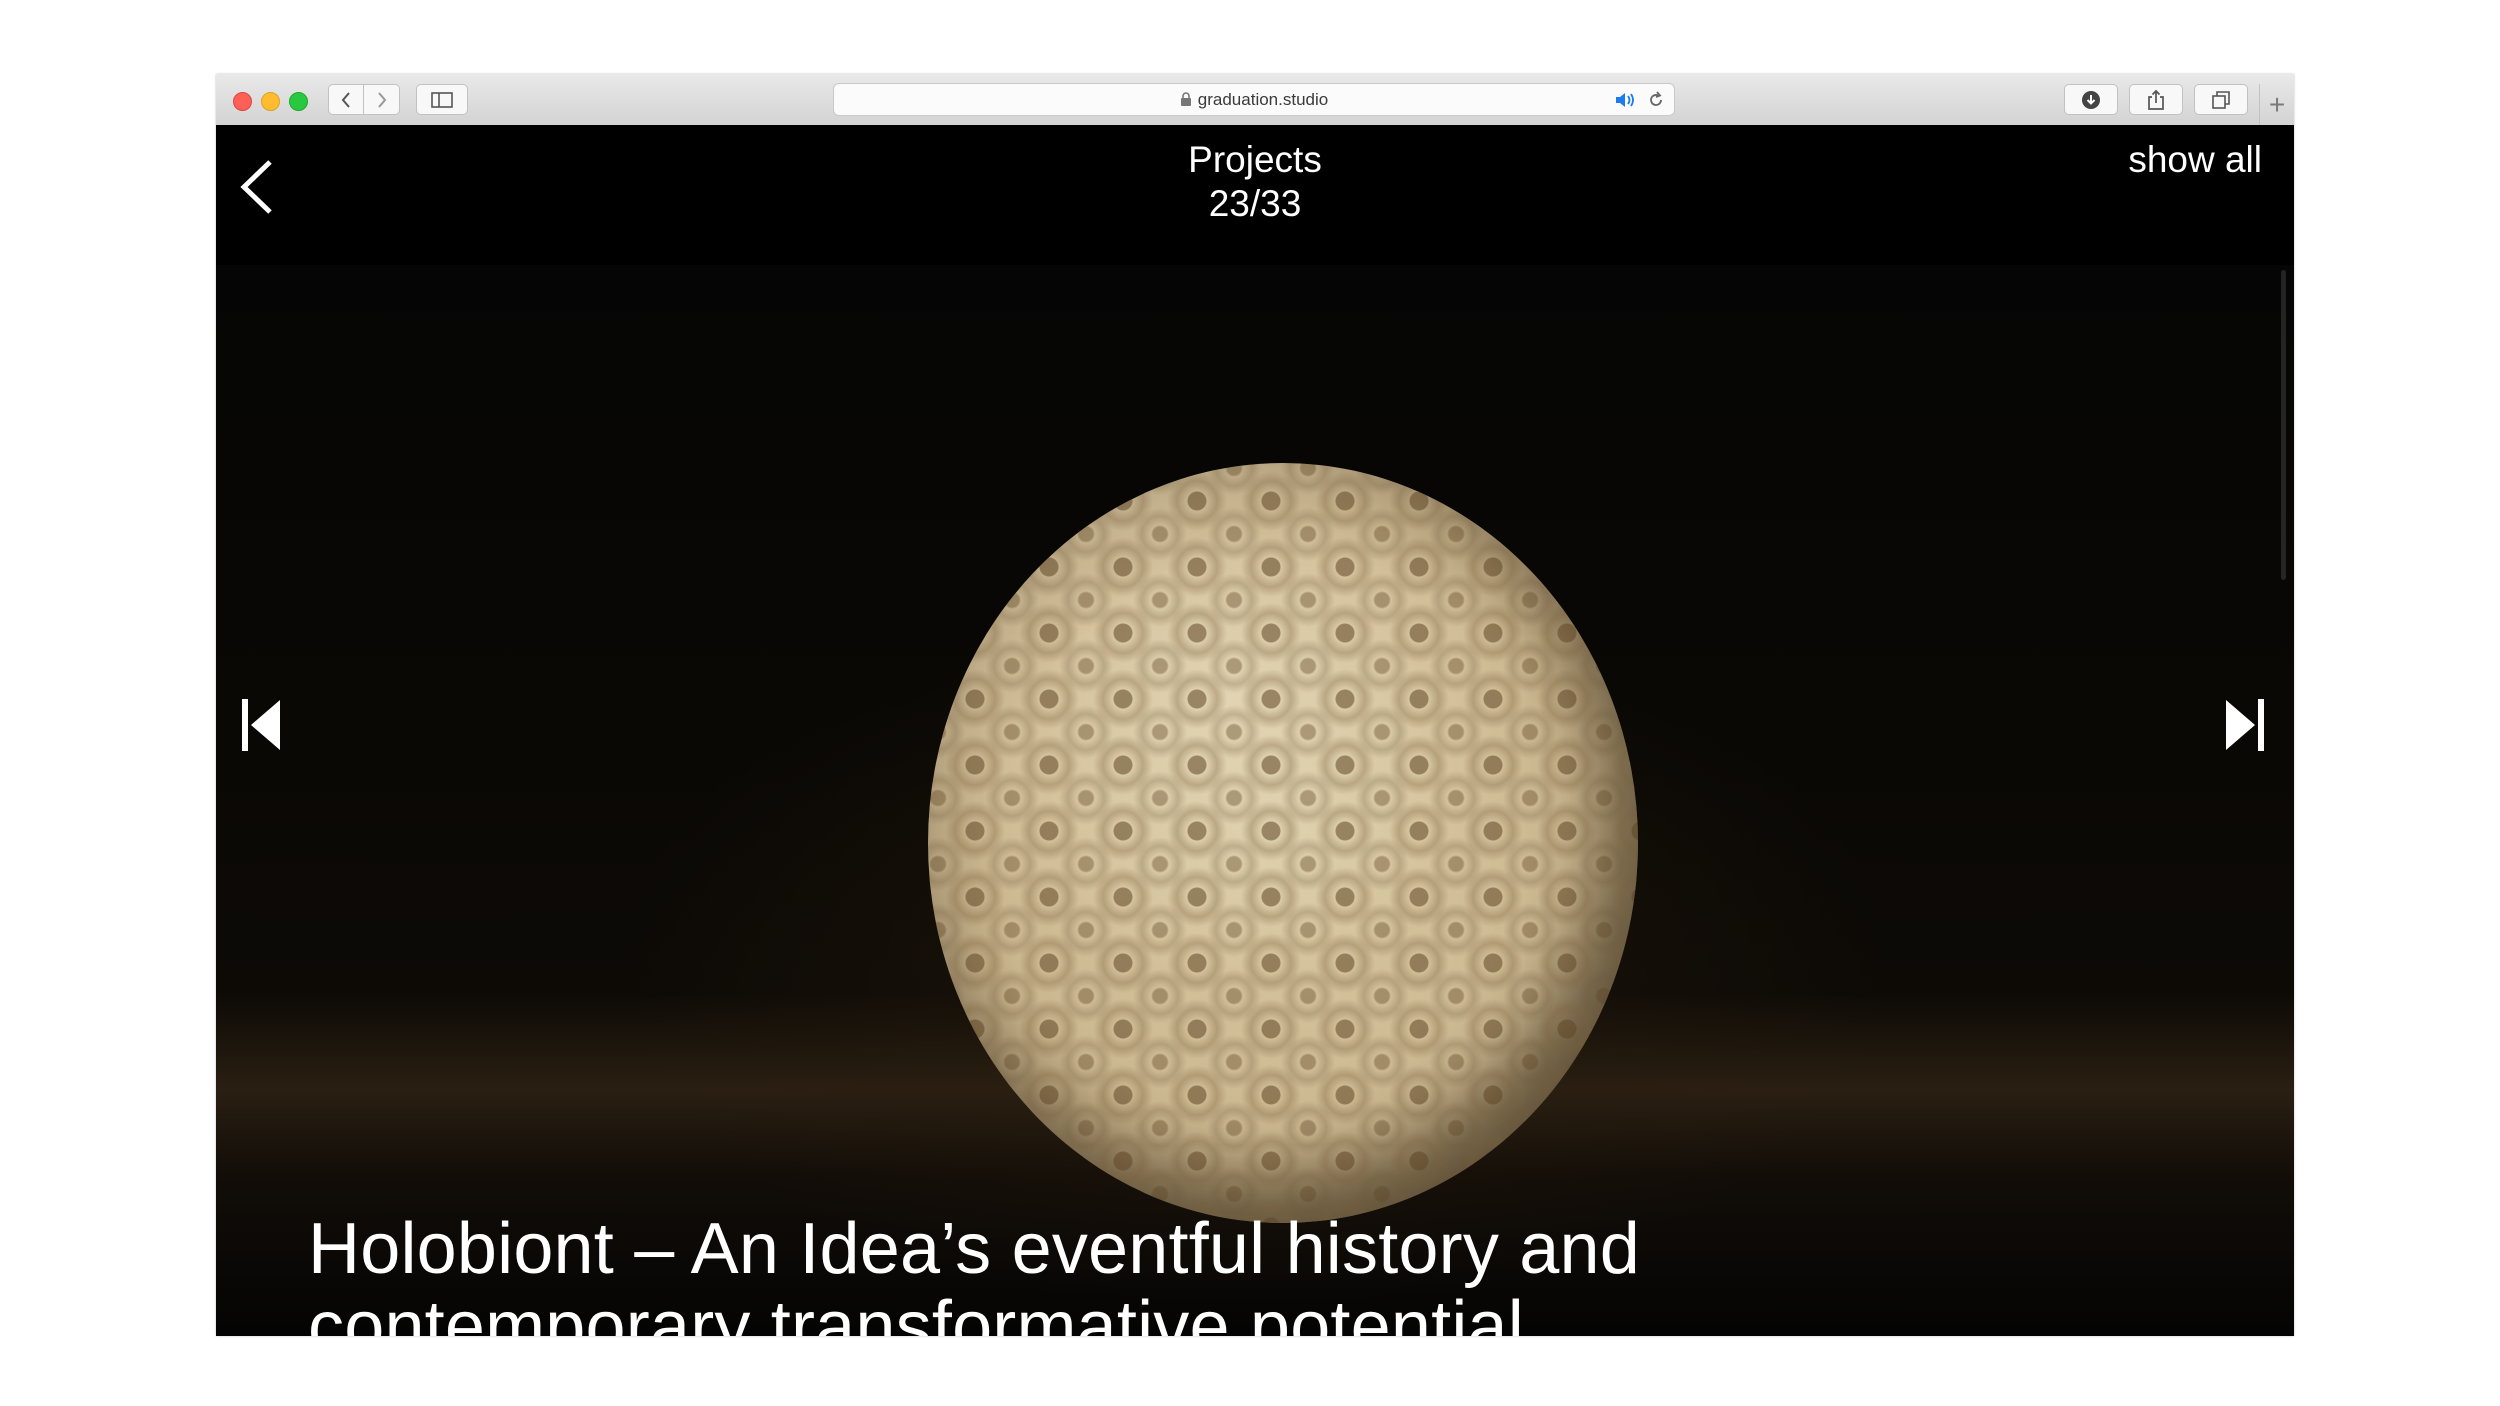 This screenshot has width=2500, height=1406. I want to click on skip-next-icon, so click(2244, 725).